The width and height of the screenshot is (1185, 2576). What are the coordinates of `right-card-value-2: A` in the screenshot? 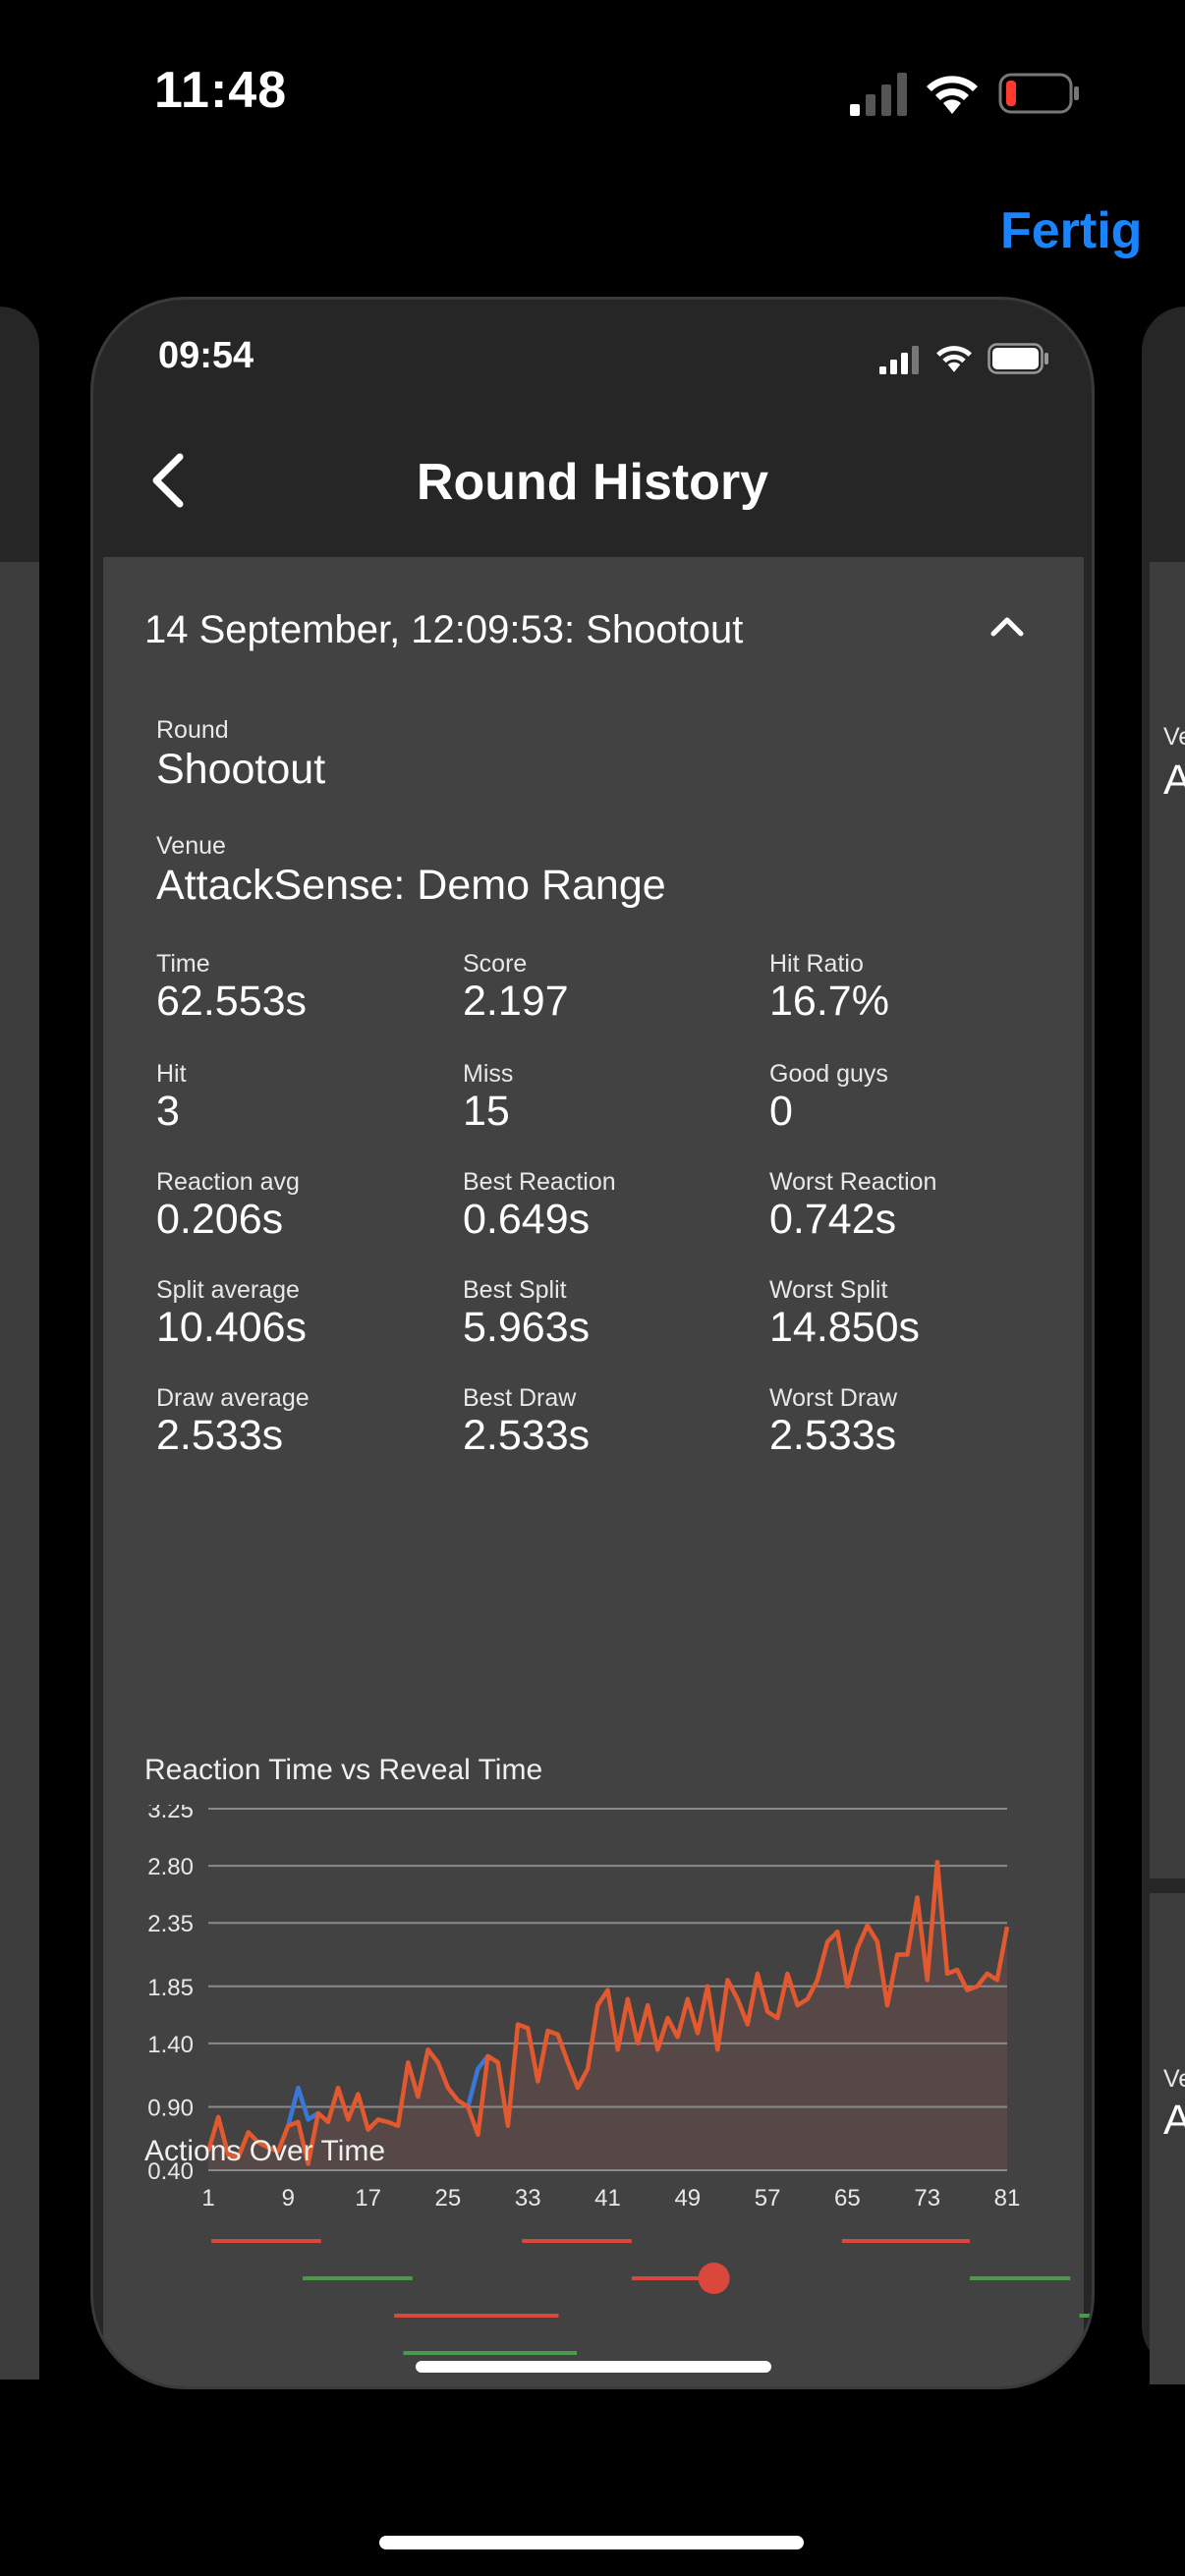 It's located at (1174, 2120).